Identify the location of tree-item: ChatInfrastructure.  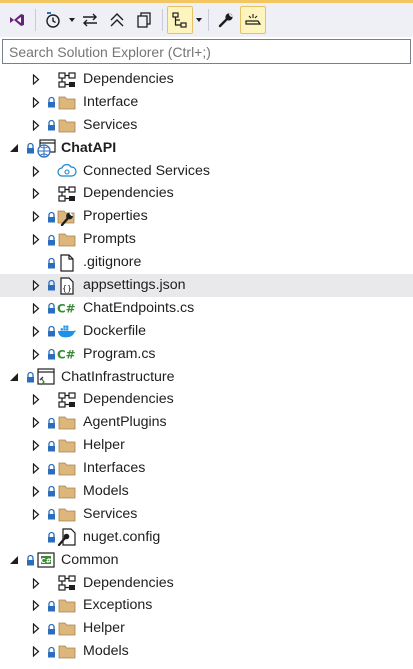
(206, 377).